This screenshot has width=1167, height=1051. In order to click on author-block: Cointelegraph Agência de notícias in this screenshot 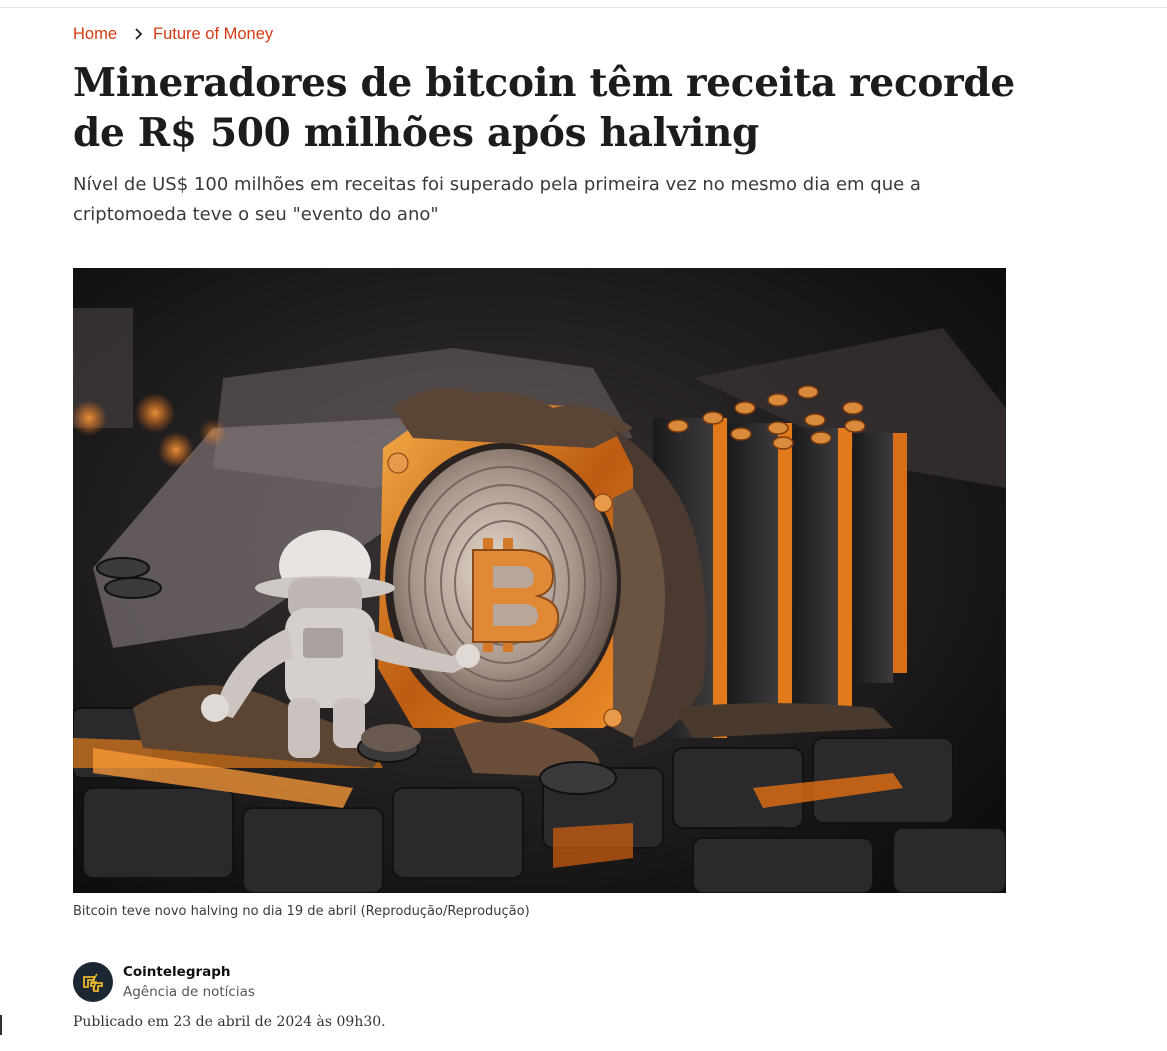, I will do `click(164, 982)`.